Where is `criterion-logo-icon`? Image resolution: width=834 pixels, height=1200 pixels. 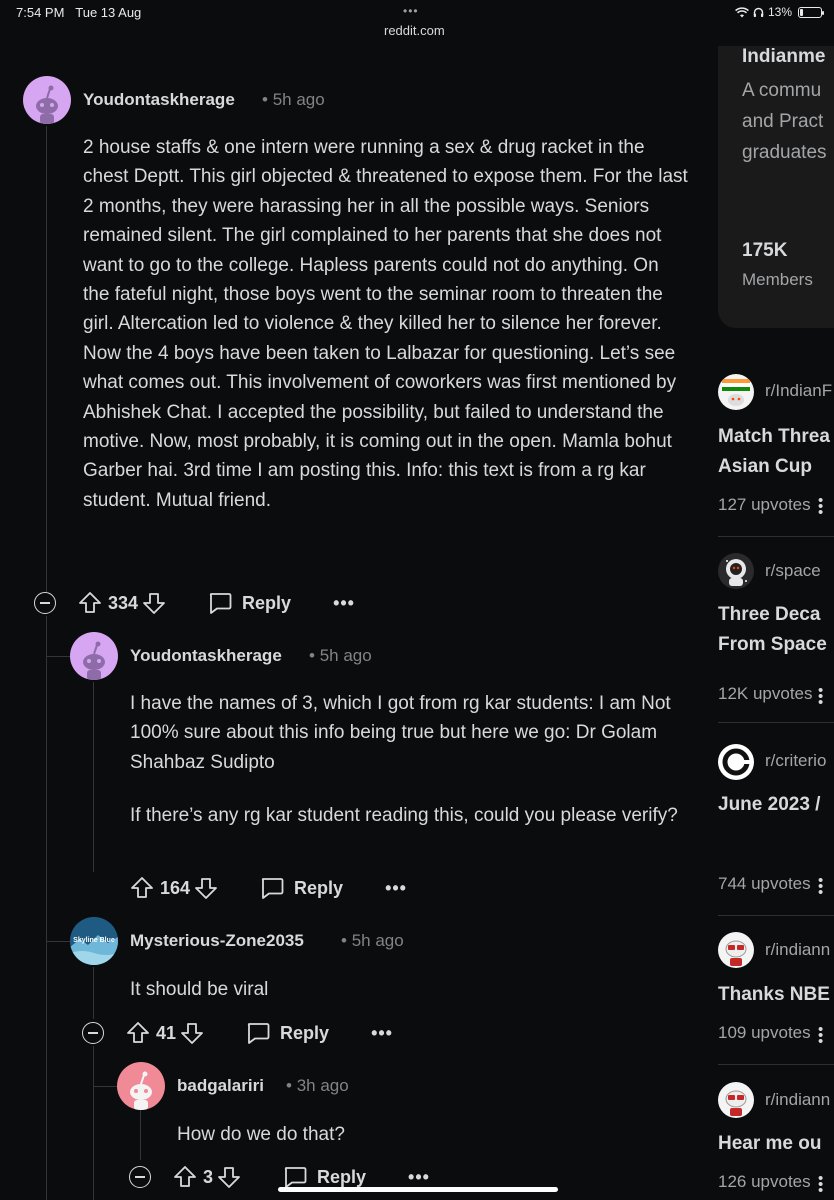
criterion-logo-icon is located at coordinates (736, 762).